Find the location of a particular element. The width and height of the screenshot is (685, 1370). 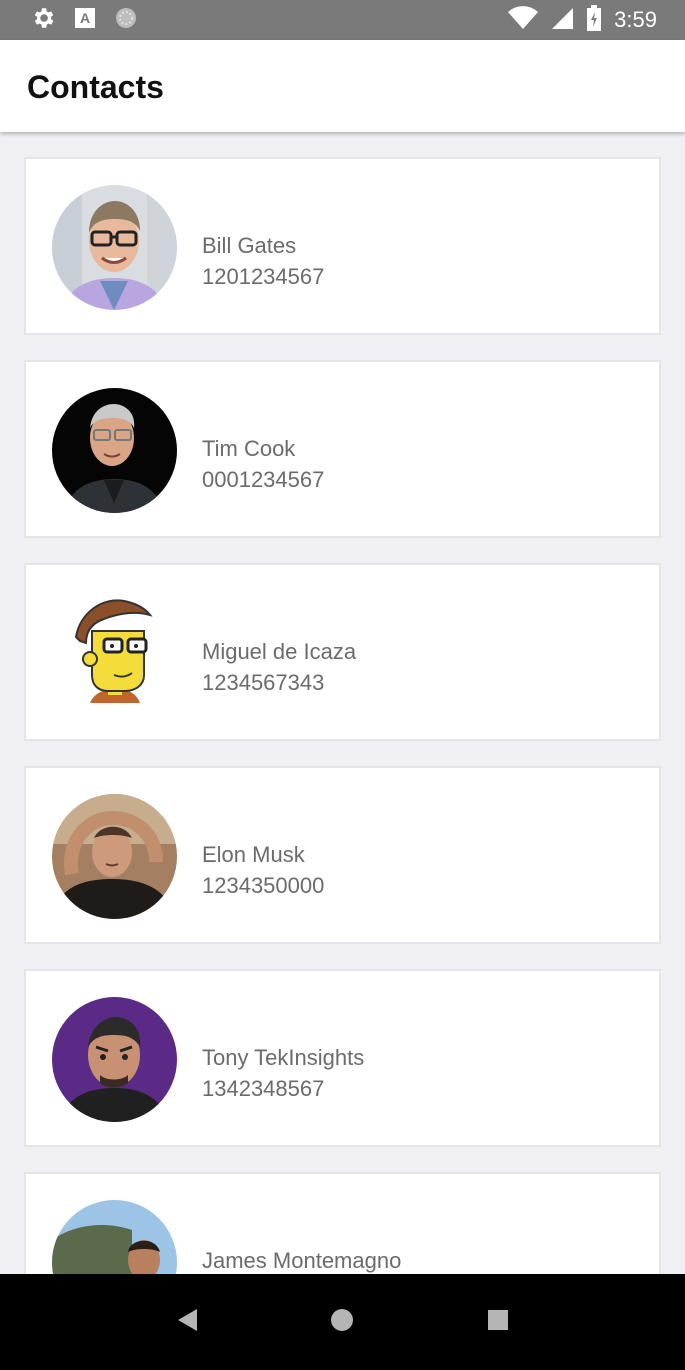

wifi-icon is located at coordinates (523, 20).